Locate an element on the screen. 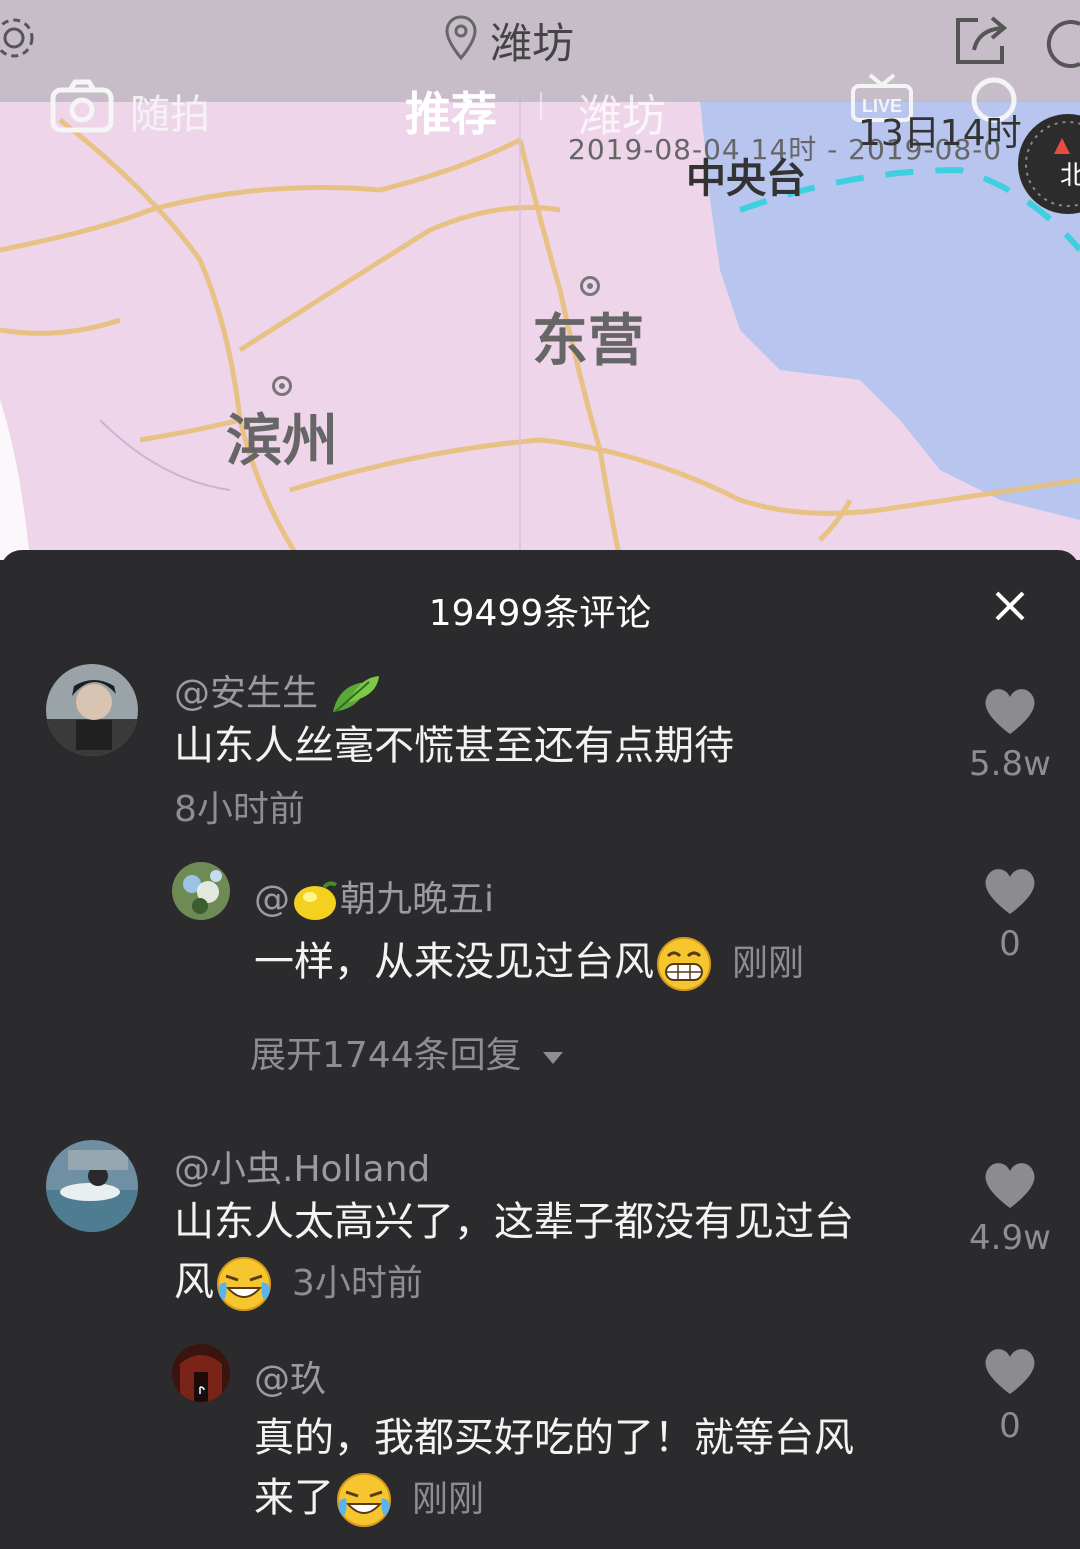  grin-emoji-icon is located at coordinates (684, 964).